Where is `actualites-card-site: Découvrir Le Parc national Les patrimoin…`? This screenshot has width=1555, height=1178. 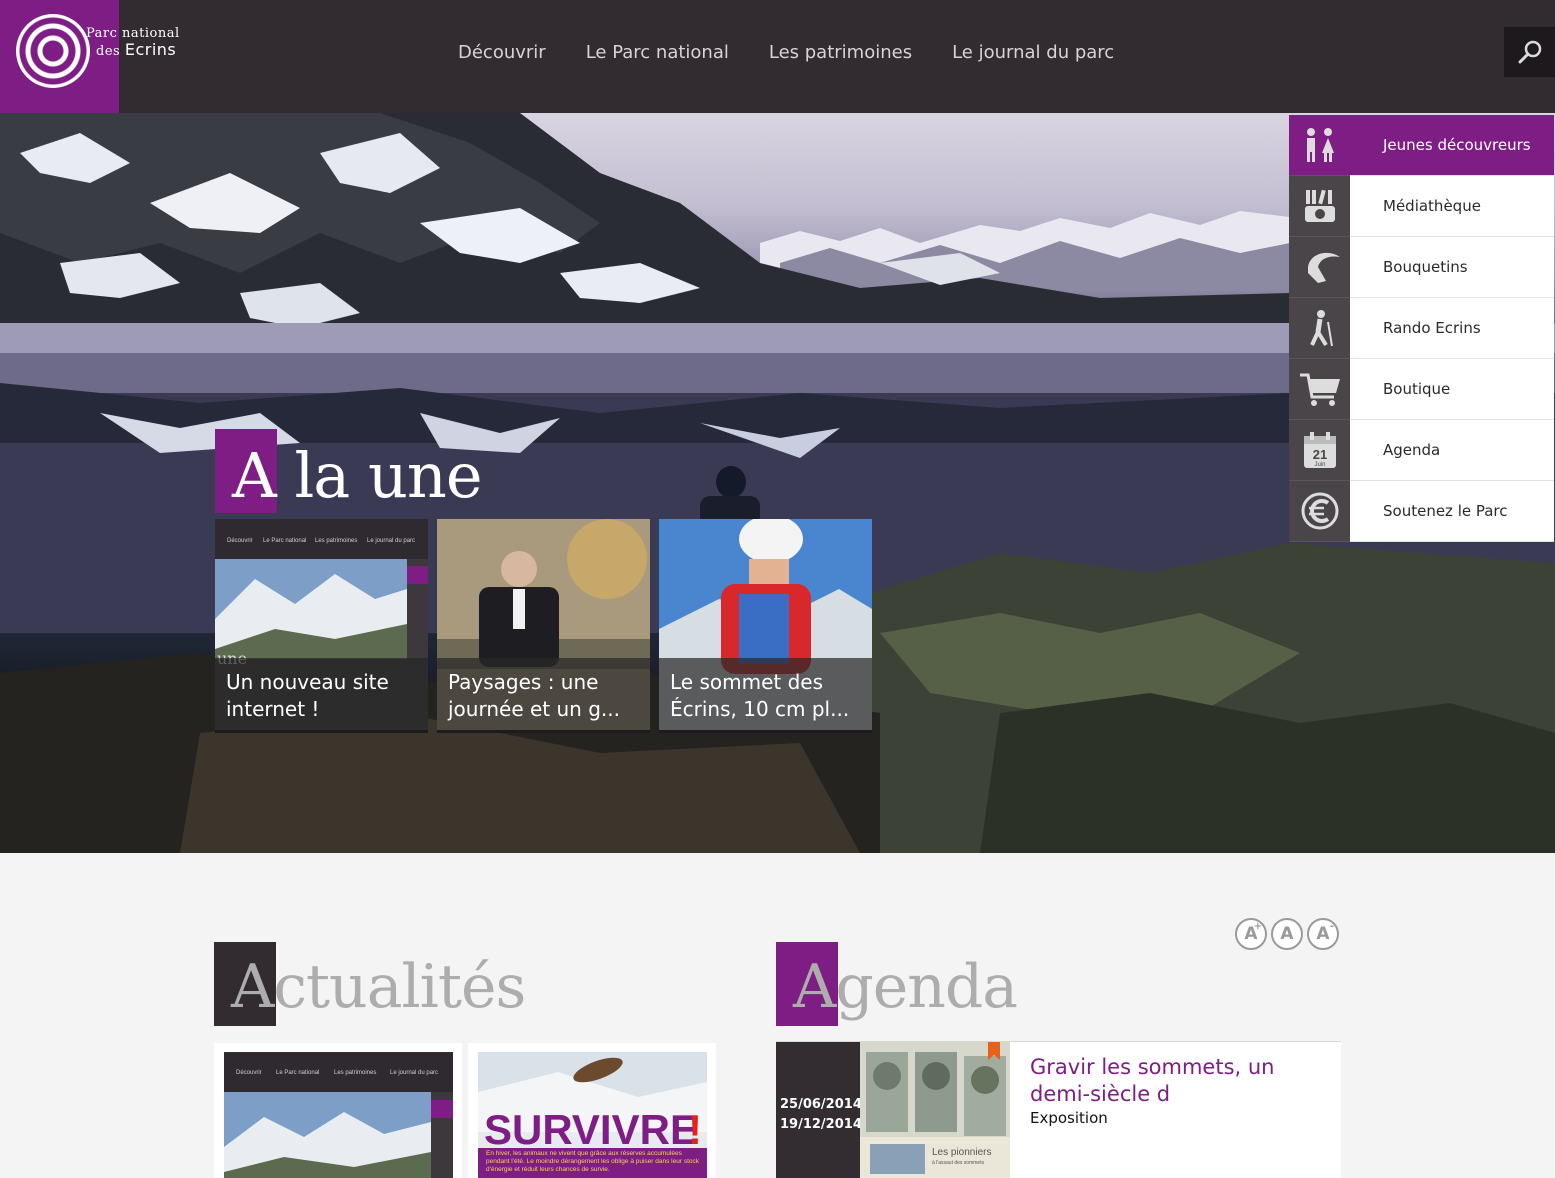
actualites-card-site: Découvrir Le Parc national Les patrimoin… is located at coordinates (338, 1110).